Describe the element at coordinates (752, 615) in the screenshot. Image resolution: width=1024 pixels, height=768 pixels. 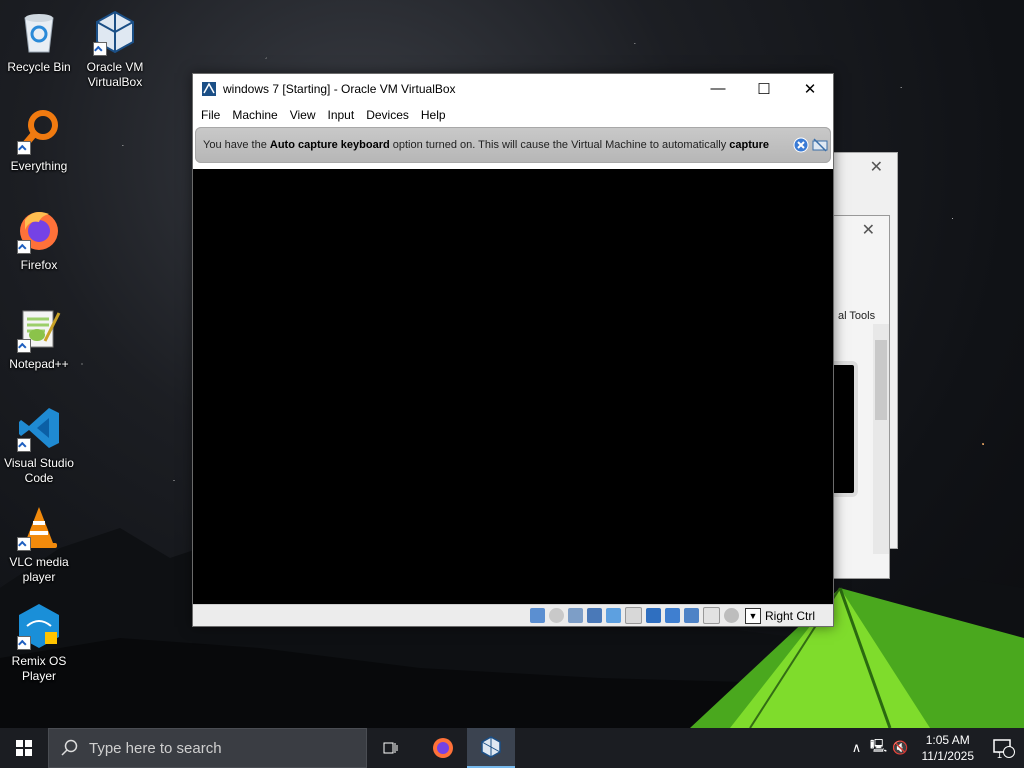
I see `down-arrow-icon: ▼` at that location.